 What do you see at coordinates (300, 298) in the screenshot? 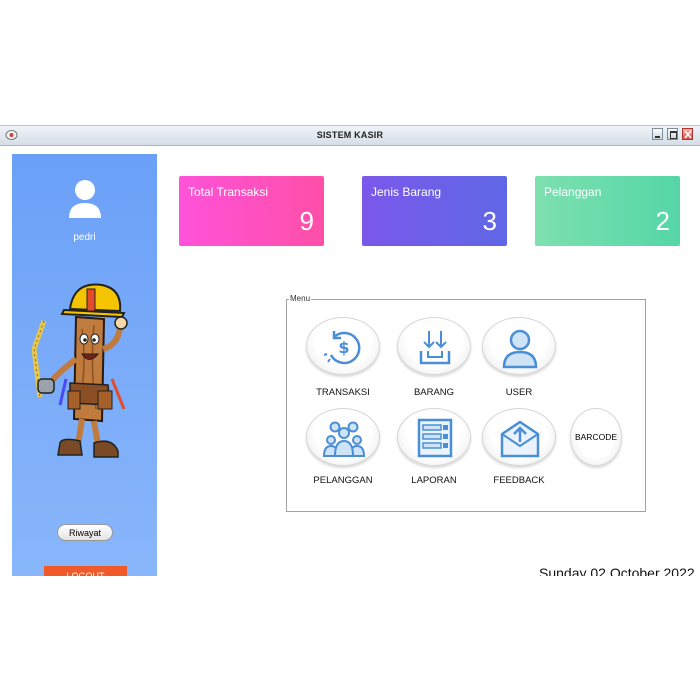
I see `menu-title: Menu` at bounding box center [300, 298].